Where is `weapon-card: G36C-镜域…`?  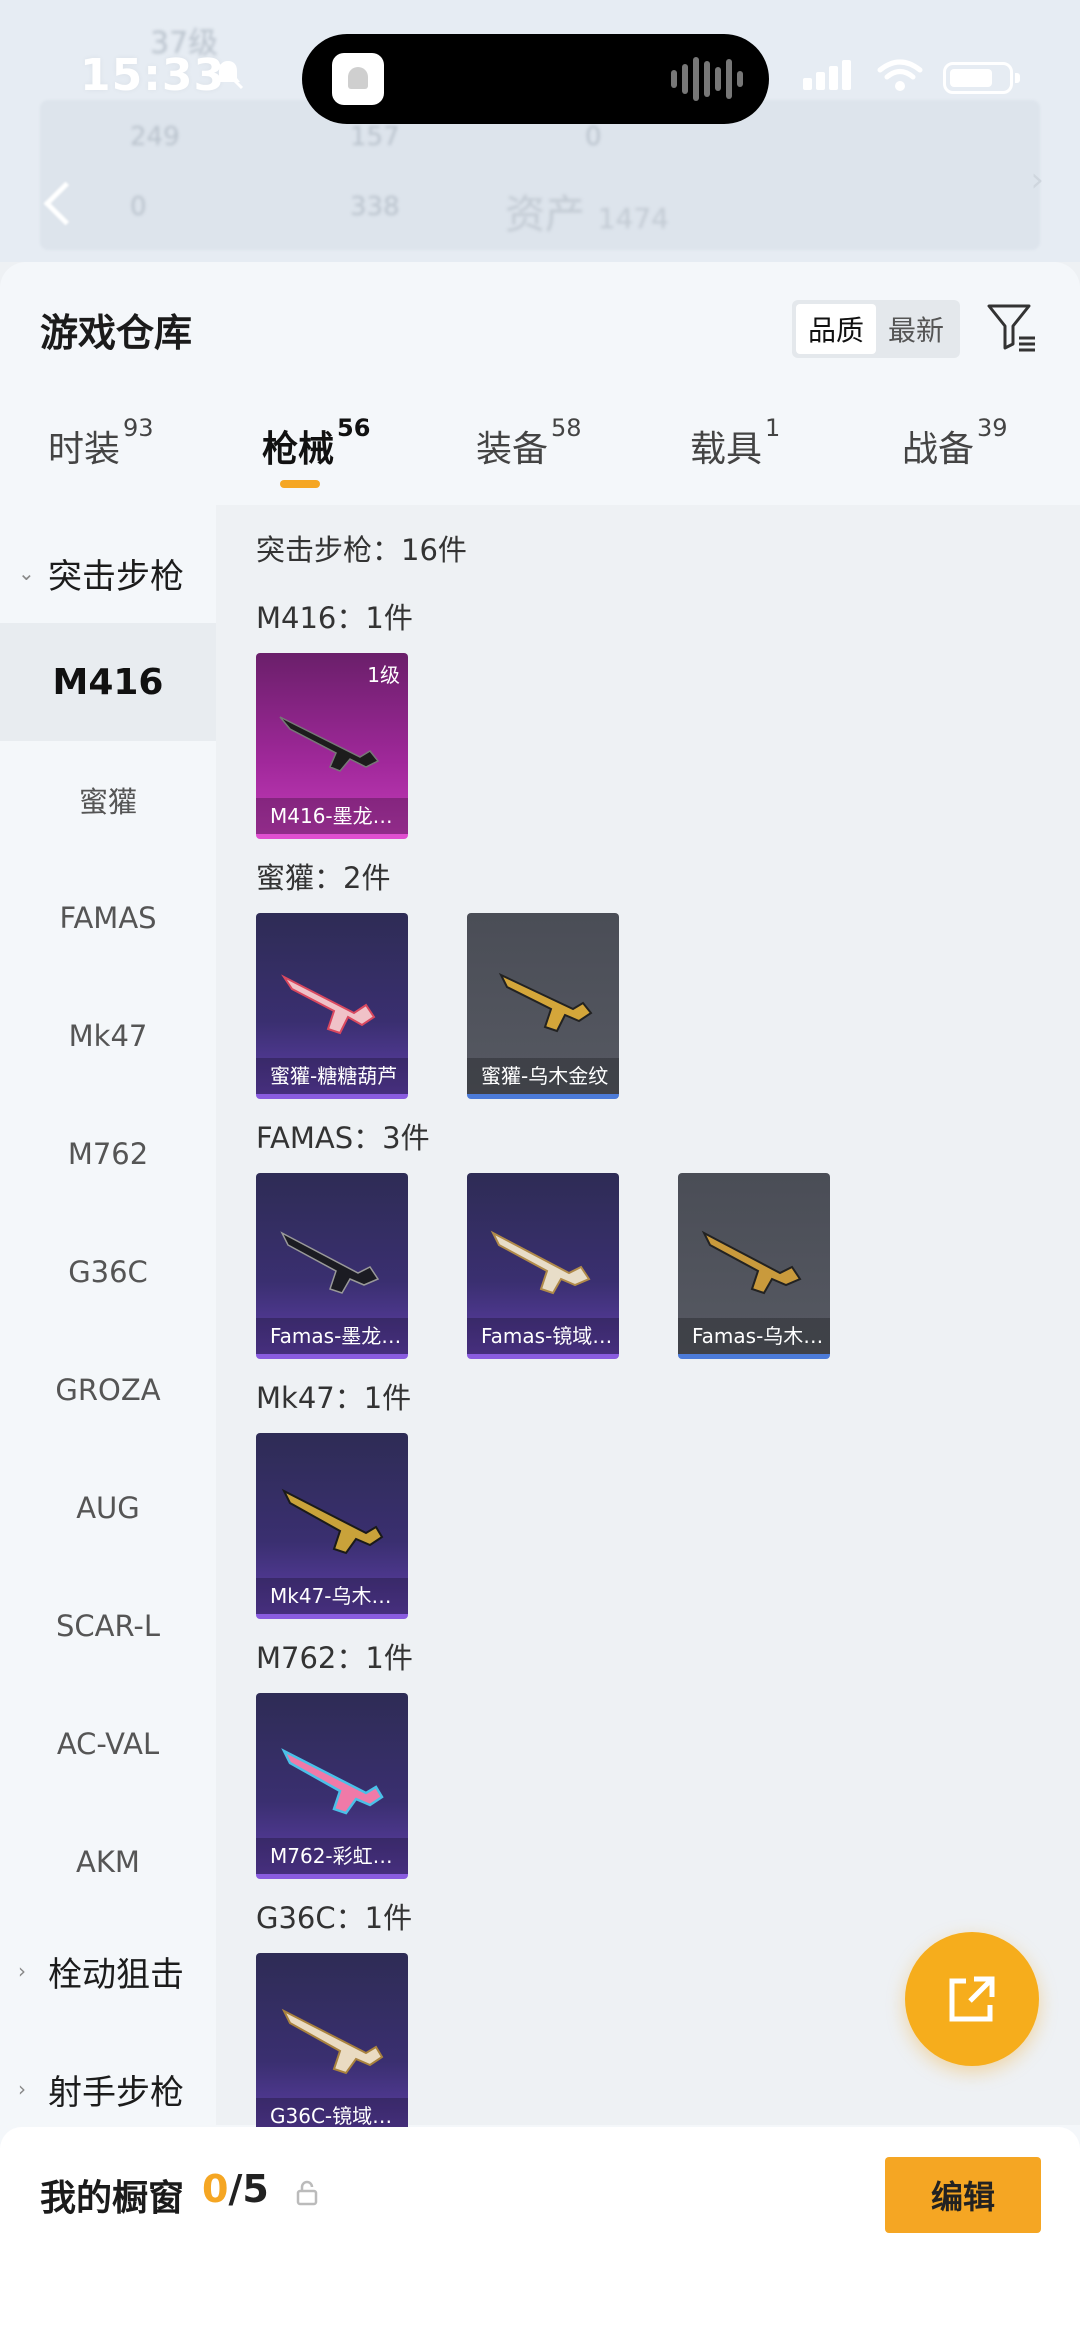
weapon-card: G36C-镜域… is located at coordinates (332, 2046).